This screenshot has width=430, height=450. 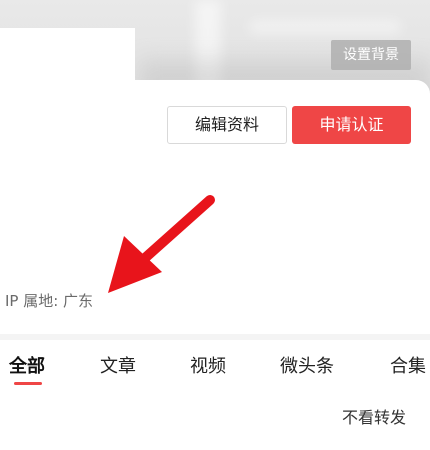 What do you see at coordinates (28, 383) in the screenshot?
I see `active-tab-indicator` at bounding box center [28, 383].